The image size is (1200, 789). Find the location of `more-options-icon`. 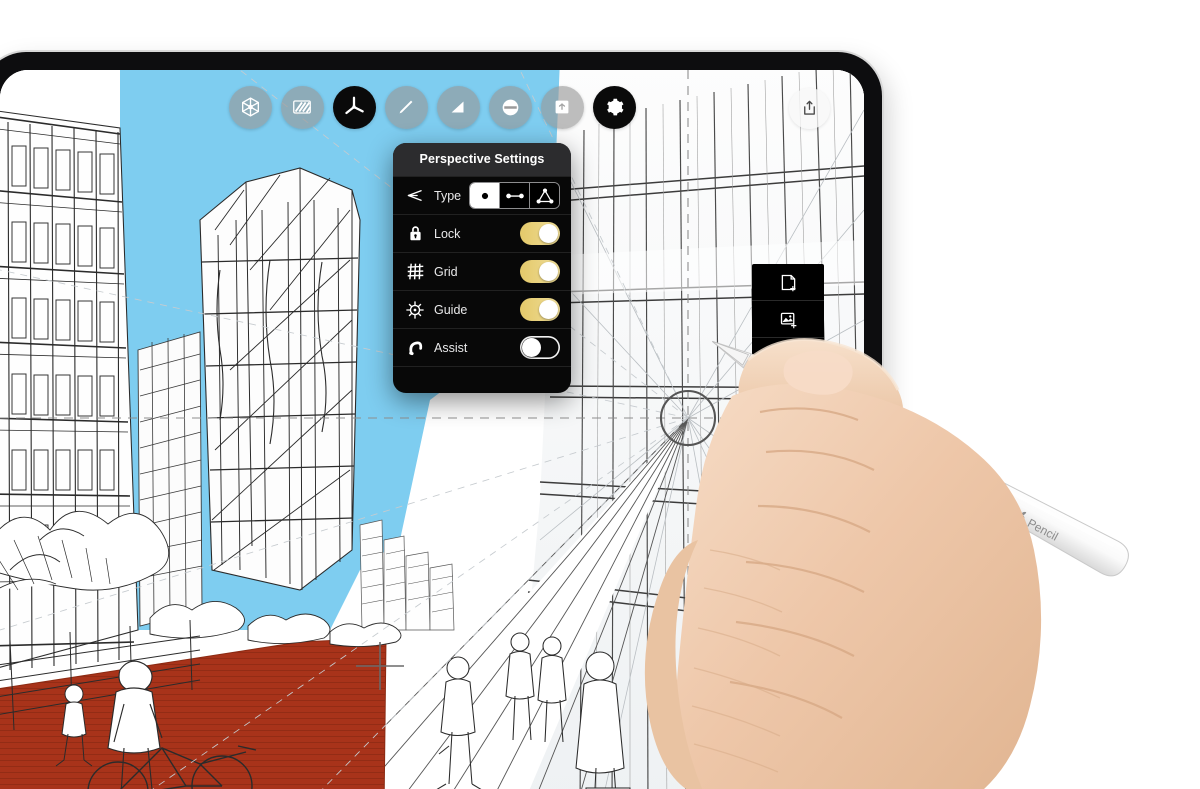

more-options-icon is located at coordinates (788, 458).